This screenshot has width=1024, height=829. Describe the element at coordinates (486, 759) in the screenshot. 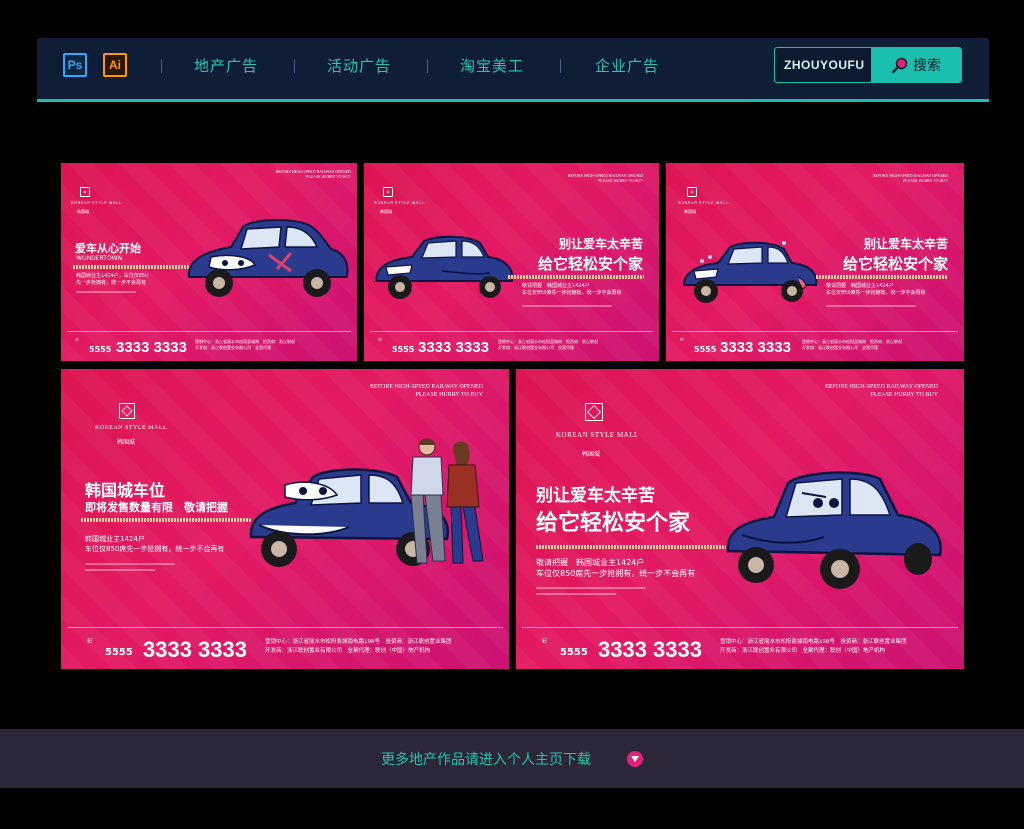

I see `more-works-link: 更多地产作品请进入个人主页下载` at that location.